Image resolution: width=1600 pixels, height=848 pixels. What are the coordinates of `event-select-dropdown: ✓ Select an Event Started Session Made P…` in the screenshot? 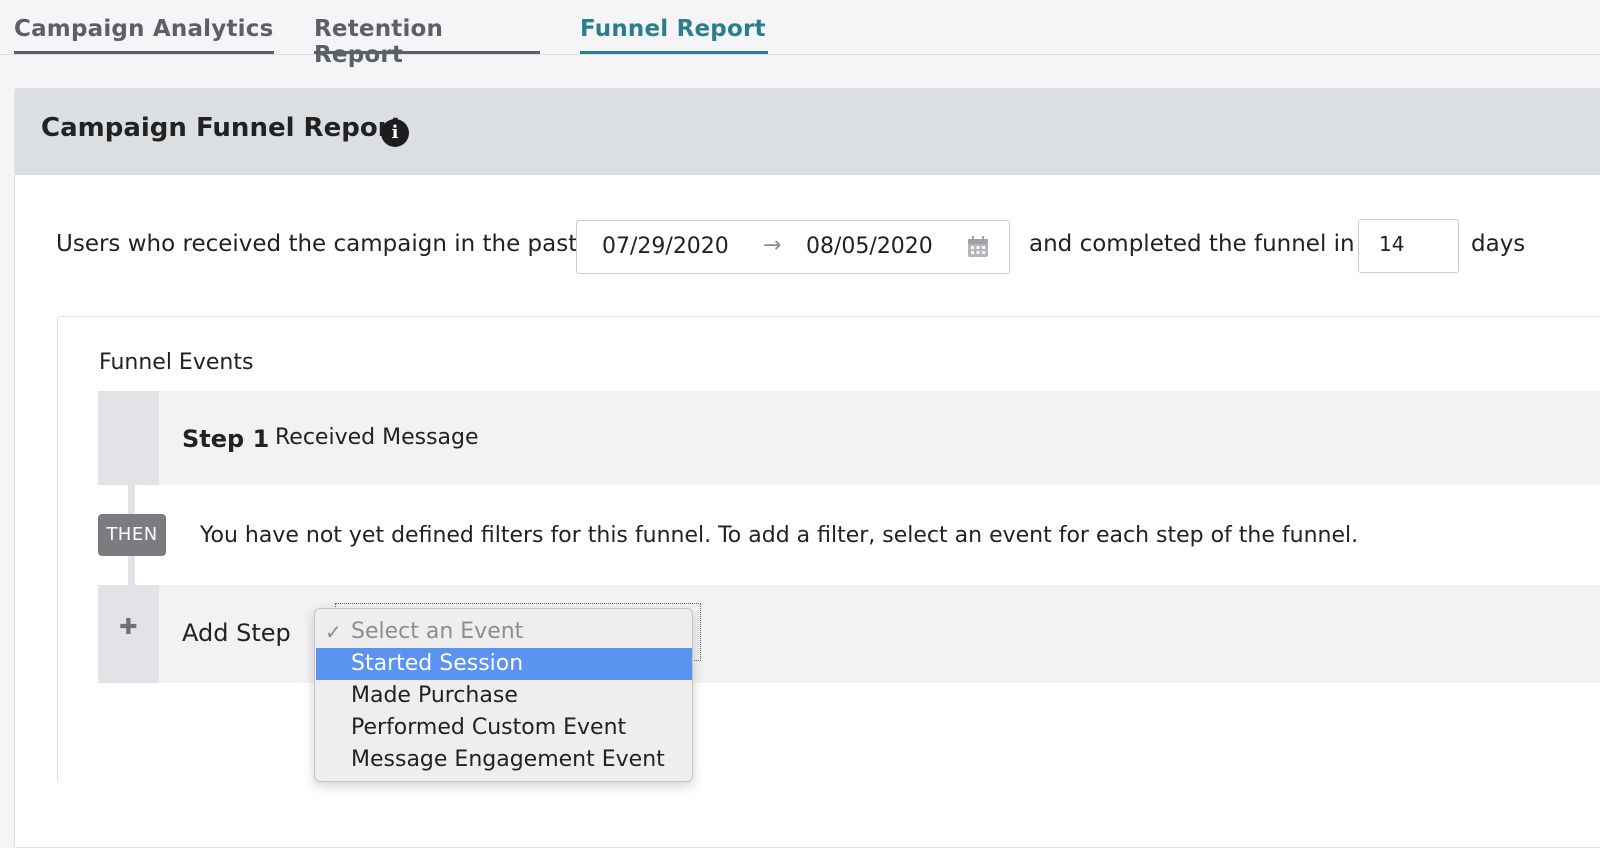 It's located at (503, 695).